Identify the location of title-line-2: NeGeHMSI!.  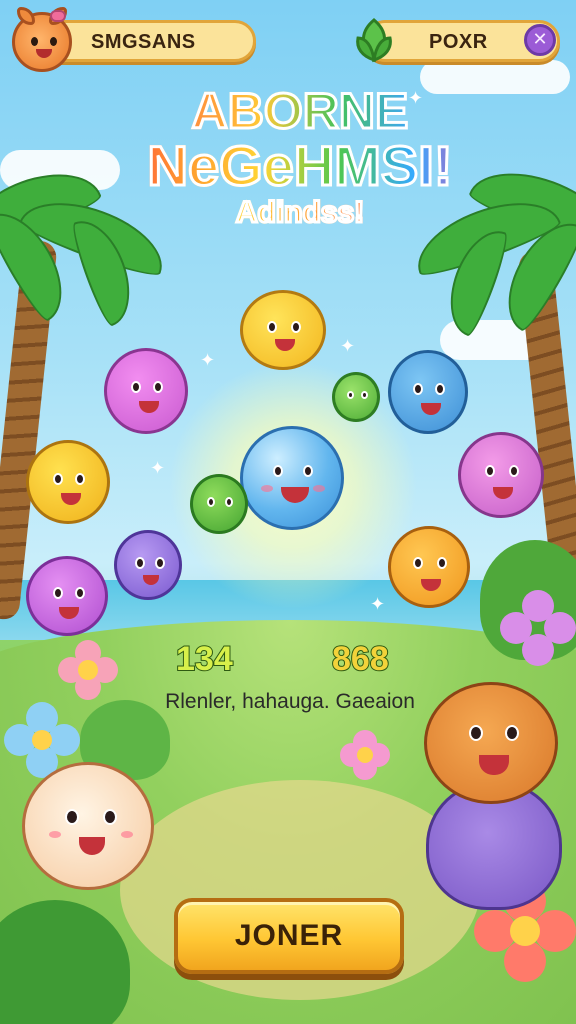
(300, 165).